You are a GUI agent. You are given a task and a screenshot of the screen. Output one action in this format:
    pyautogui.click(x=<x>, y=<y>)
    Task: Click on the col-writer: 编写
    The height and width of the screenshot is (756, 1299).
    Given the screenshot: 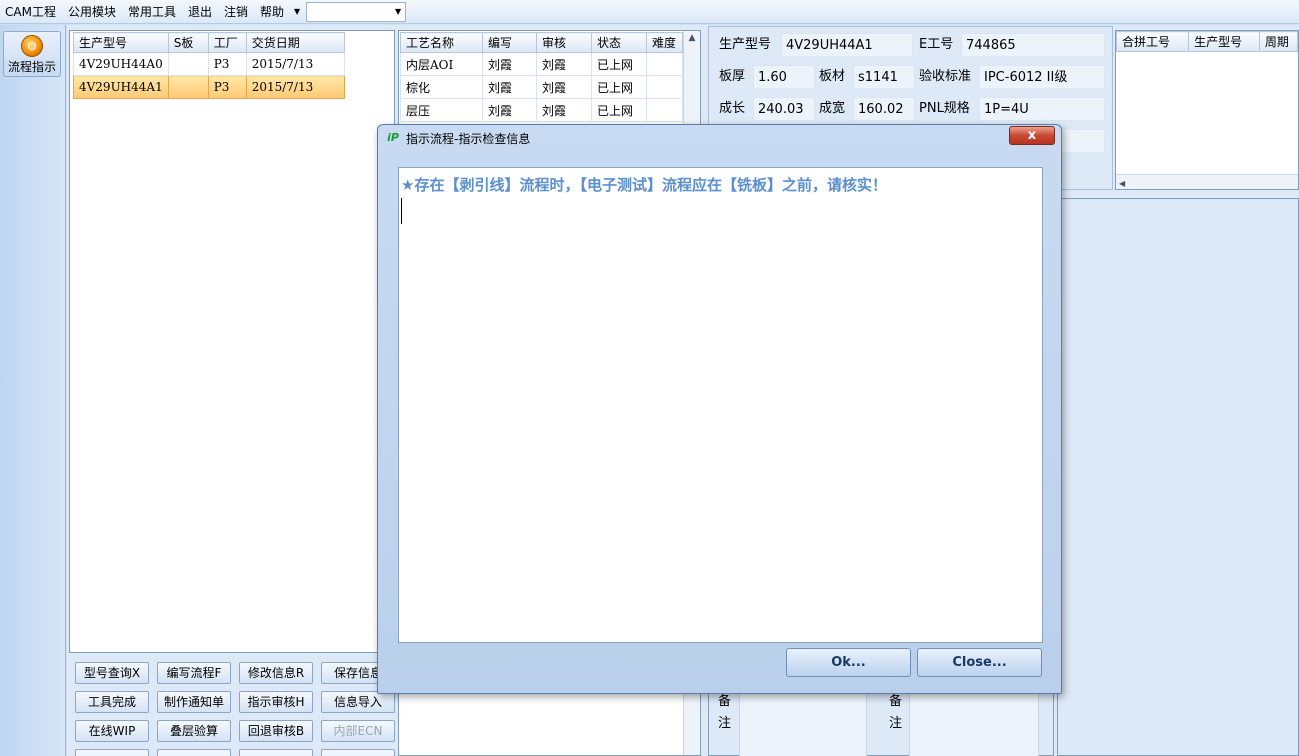 What is the action you would take?
    pyautogui.click(x=509, y=42)
    